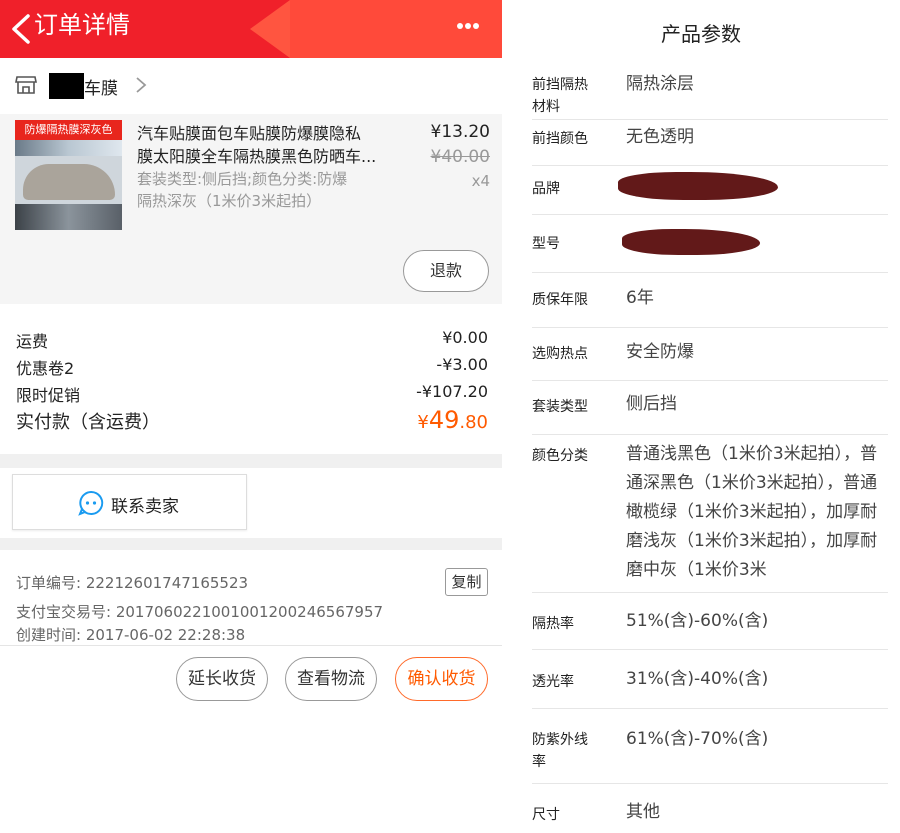 The width and height of the screenshot is (900, 833). What do you see at coordinates (222, 679) in the screenshot?
I see `extend-receipt-button: 延长收货` at bounding box center [222, 679].